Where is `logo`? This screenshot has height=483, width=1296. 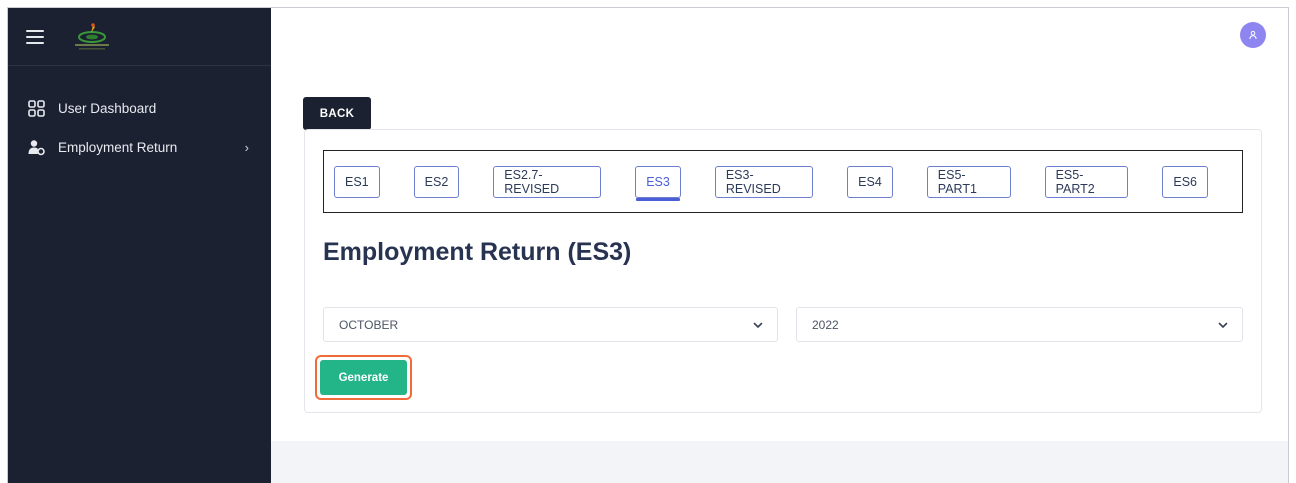
logo is located at coordinates (92, 37).